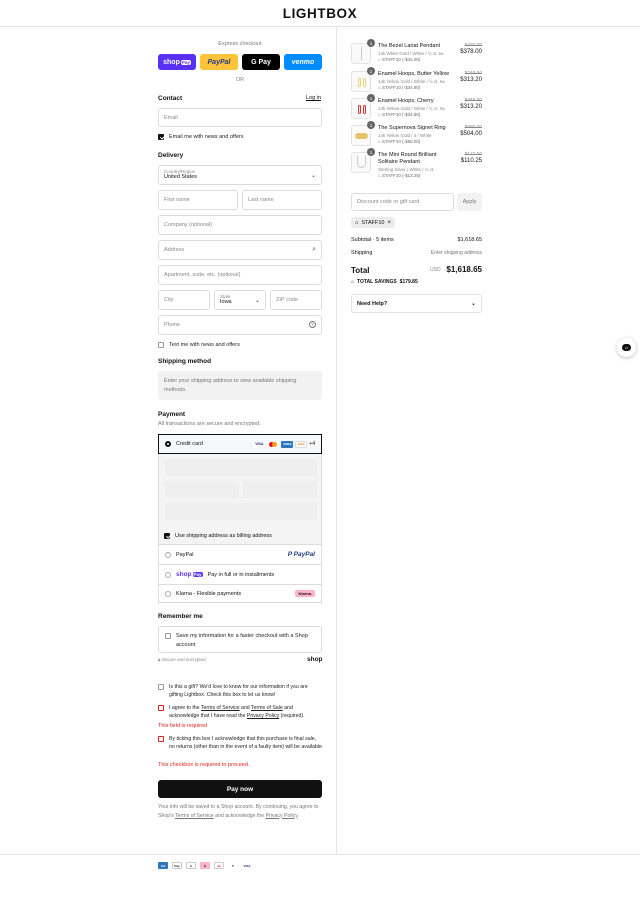  I want to click on last-name-field: Last name, so click(282, 200).